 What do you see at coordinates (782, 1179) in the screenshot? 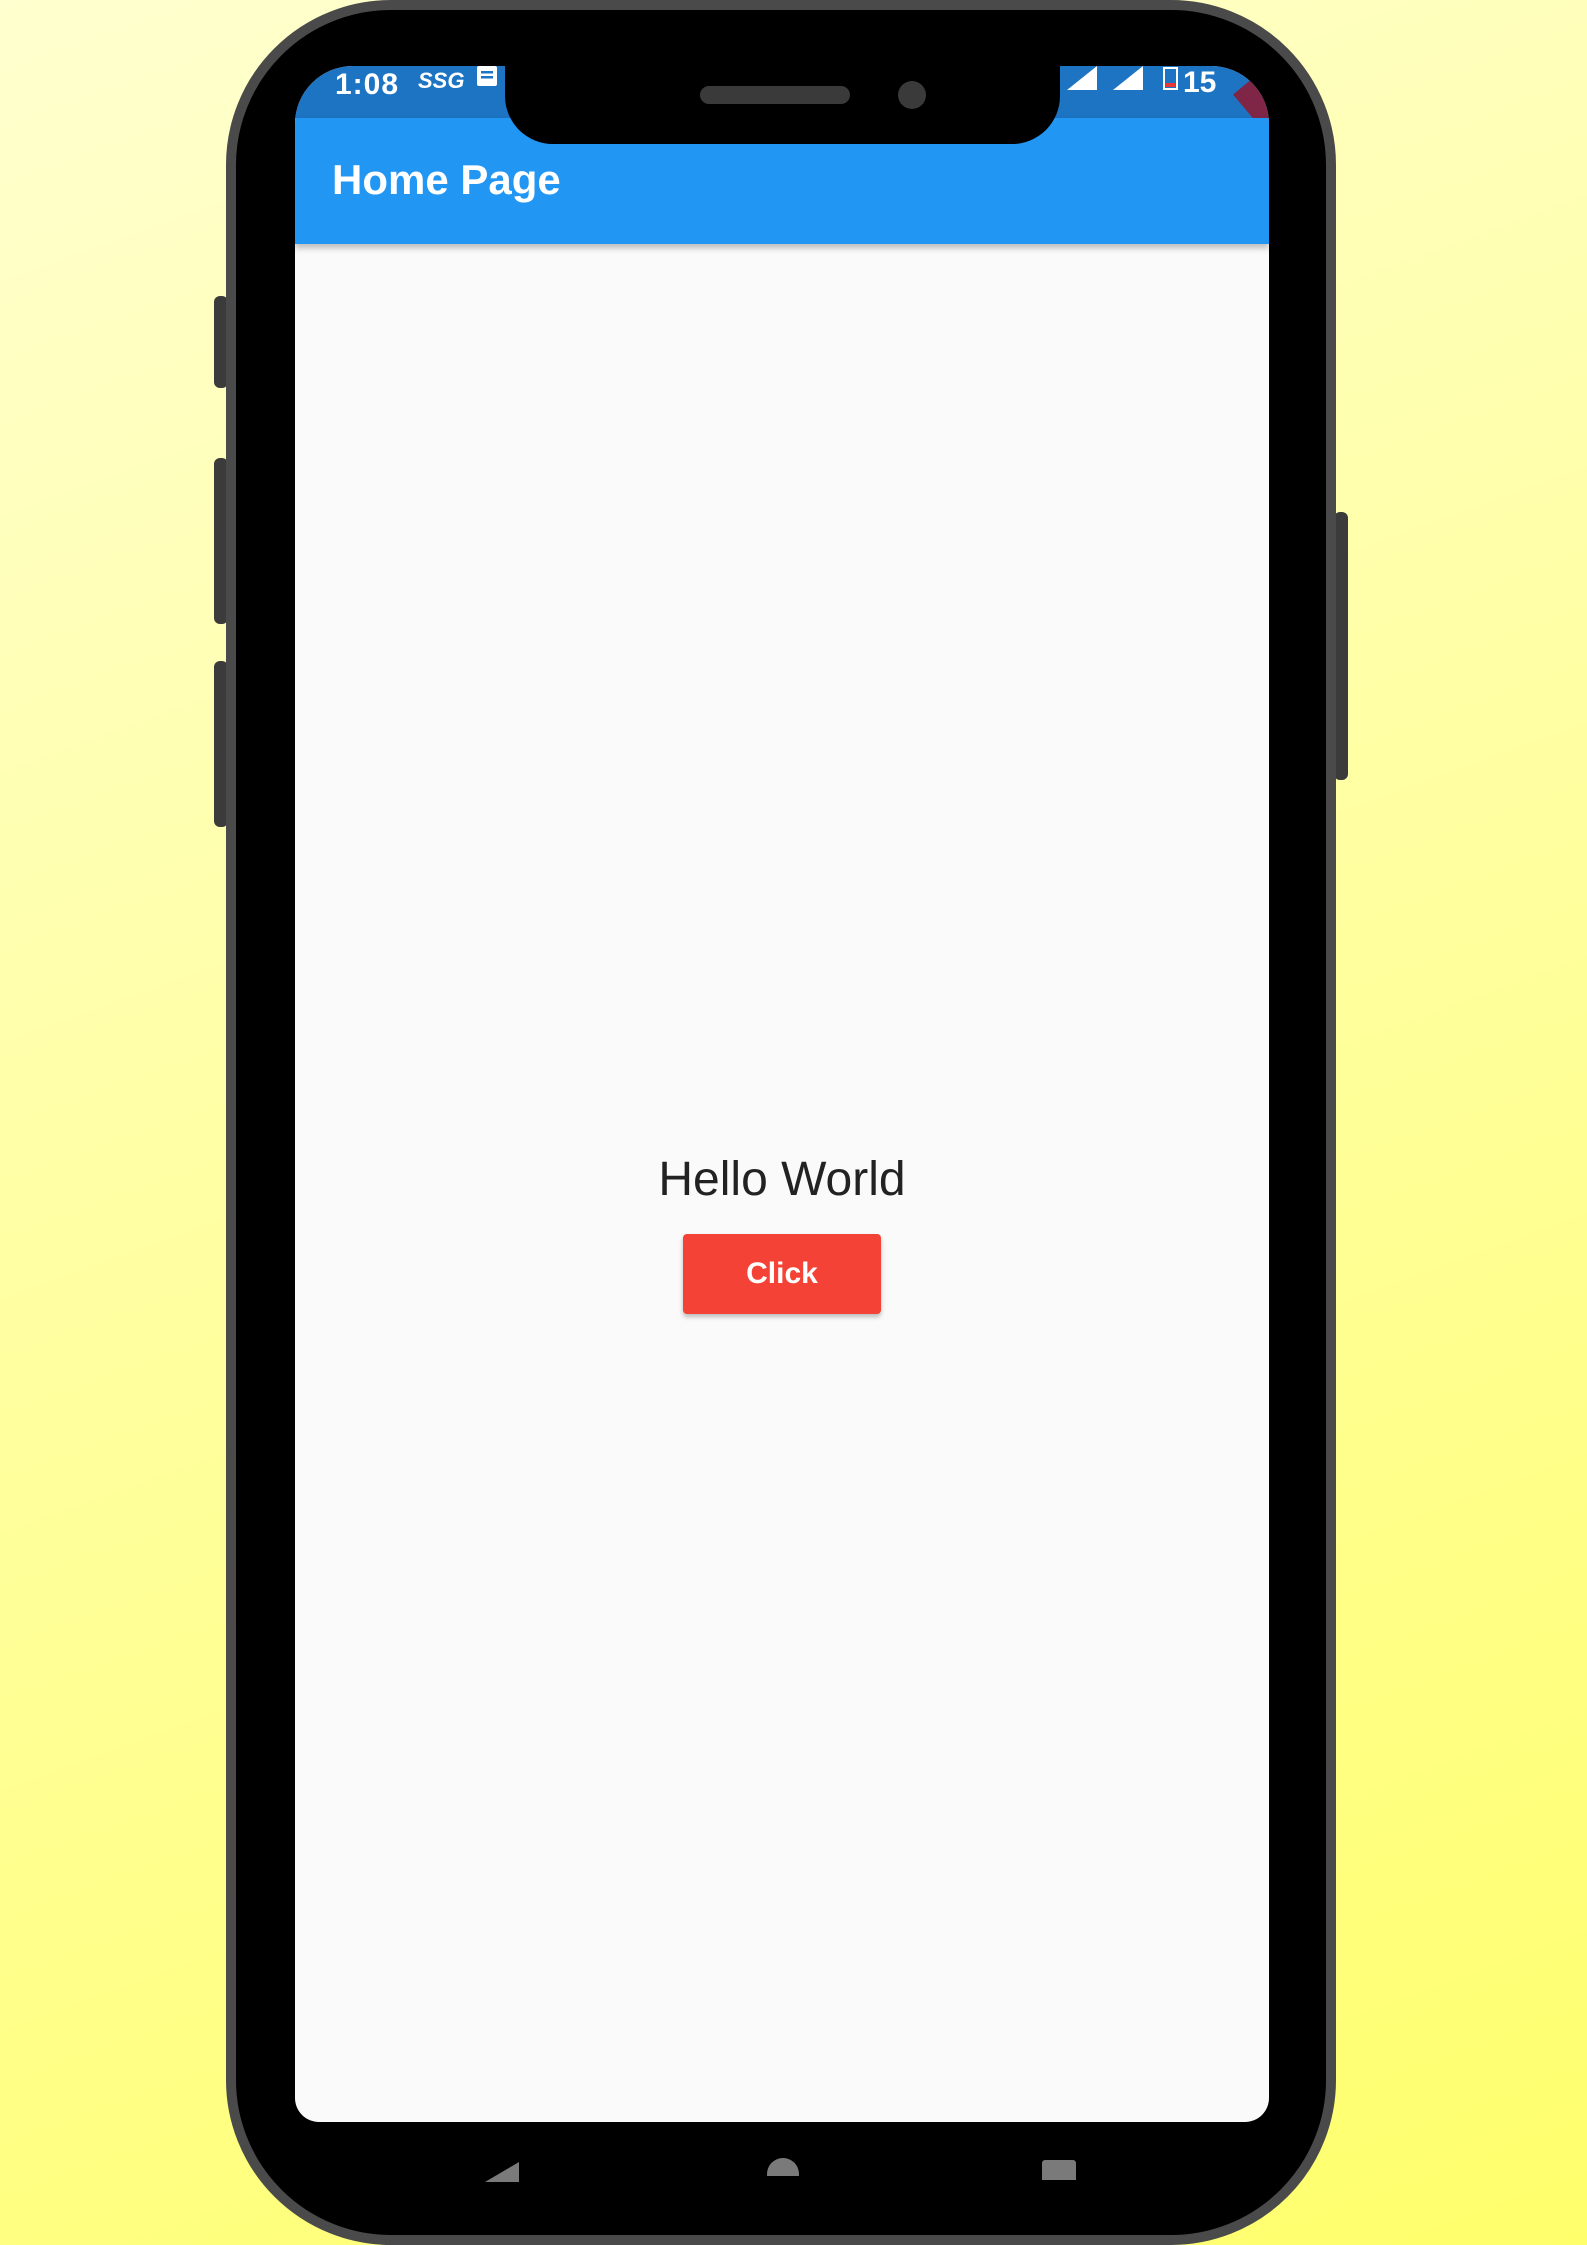
I see `hello-text: Hello World` at bounding box center [782, 1179].